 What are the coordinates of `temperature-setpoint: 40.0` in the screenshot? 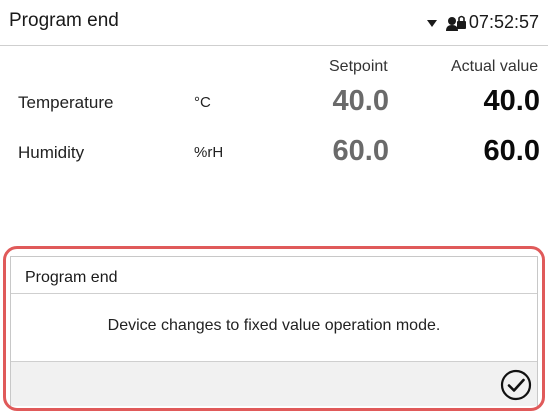 It's located at (329, 101).